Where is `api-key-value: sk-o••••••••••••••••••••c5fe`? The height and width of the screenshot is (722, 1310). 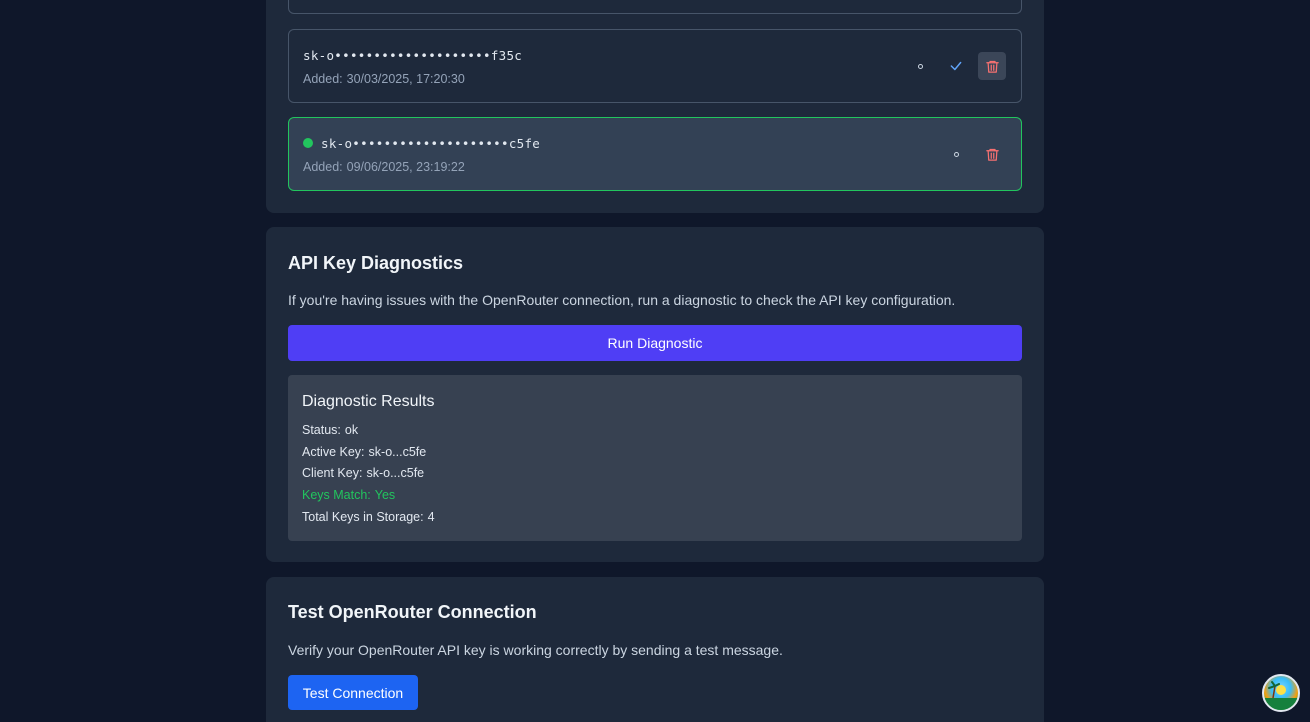
api-key-value: sk-o••••••••••••••••••••c5fe is located at coordinates (431, 143).